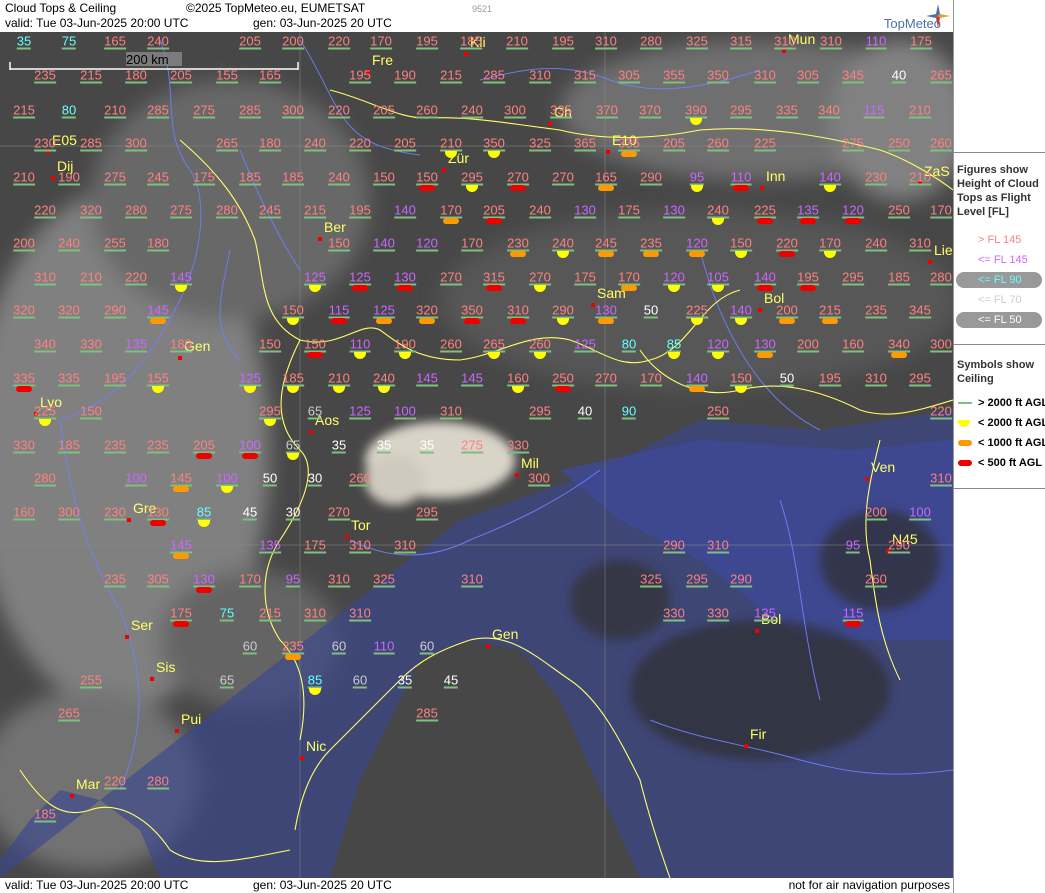  I want to click on cloud-top-label: 170, so click(941, 210).